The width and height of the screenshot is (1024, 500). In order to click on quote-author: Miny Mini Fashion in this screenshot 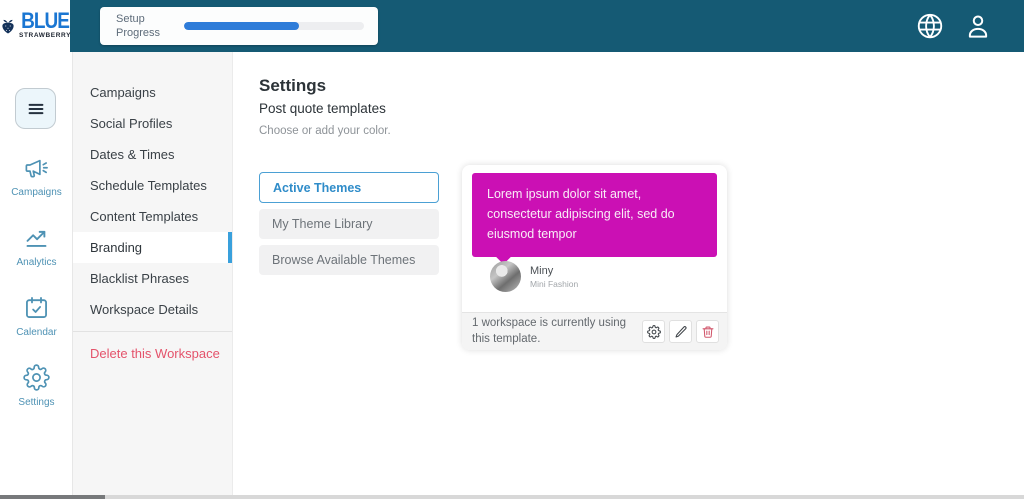, I will do `click(534, 276)`.